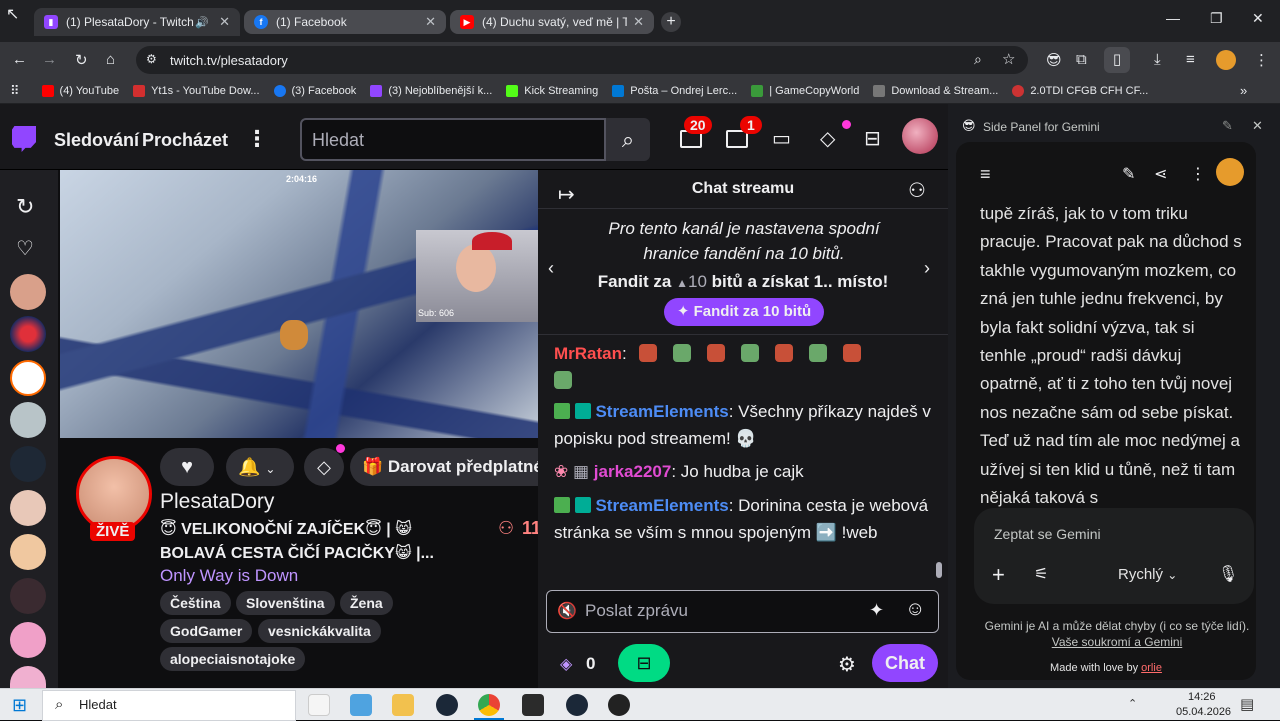 This screenshot has height=721, width=1280. What do you see at coordinates (744, 312) in the screenshot?
I see `cheer-button: ✦ Fandit za 10 bitů` at bounding box center [744, 312].